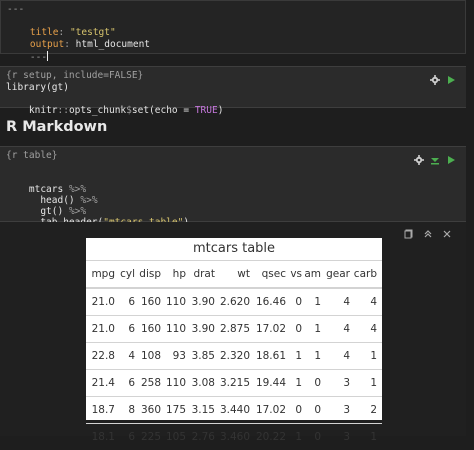  I want to click on column-header: wt, so click(243, 274).